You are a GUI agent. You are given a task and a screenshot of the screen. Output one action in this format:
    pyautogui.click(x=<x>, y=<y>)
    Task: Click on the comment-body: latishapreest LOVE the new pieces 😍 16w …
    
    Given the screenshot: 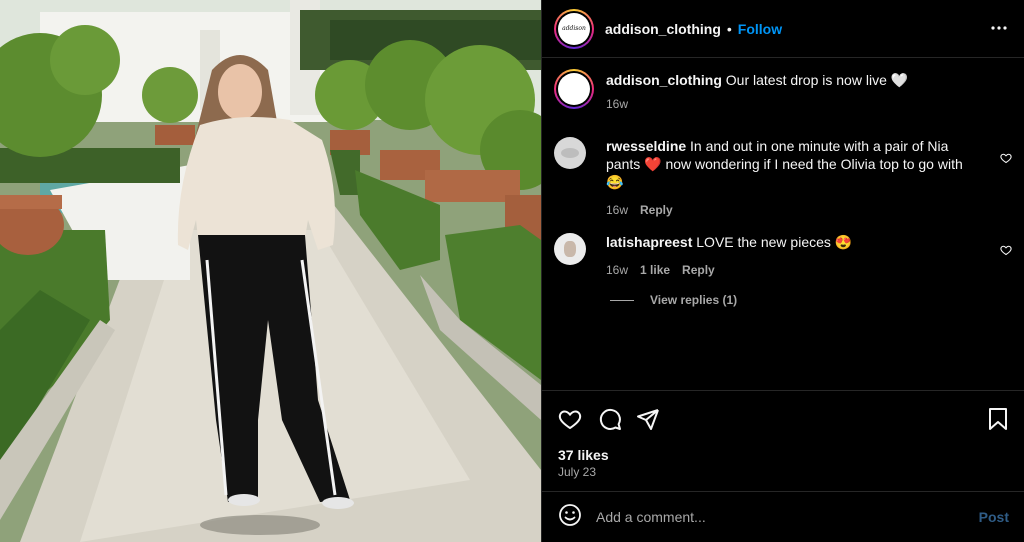 What is the action you would take?
    pyautogui.click(x=786, y=256)
    